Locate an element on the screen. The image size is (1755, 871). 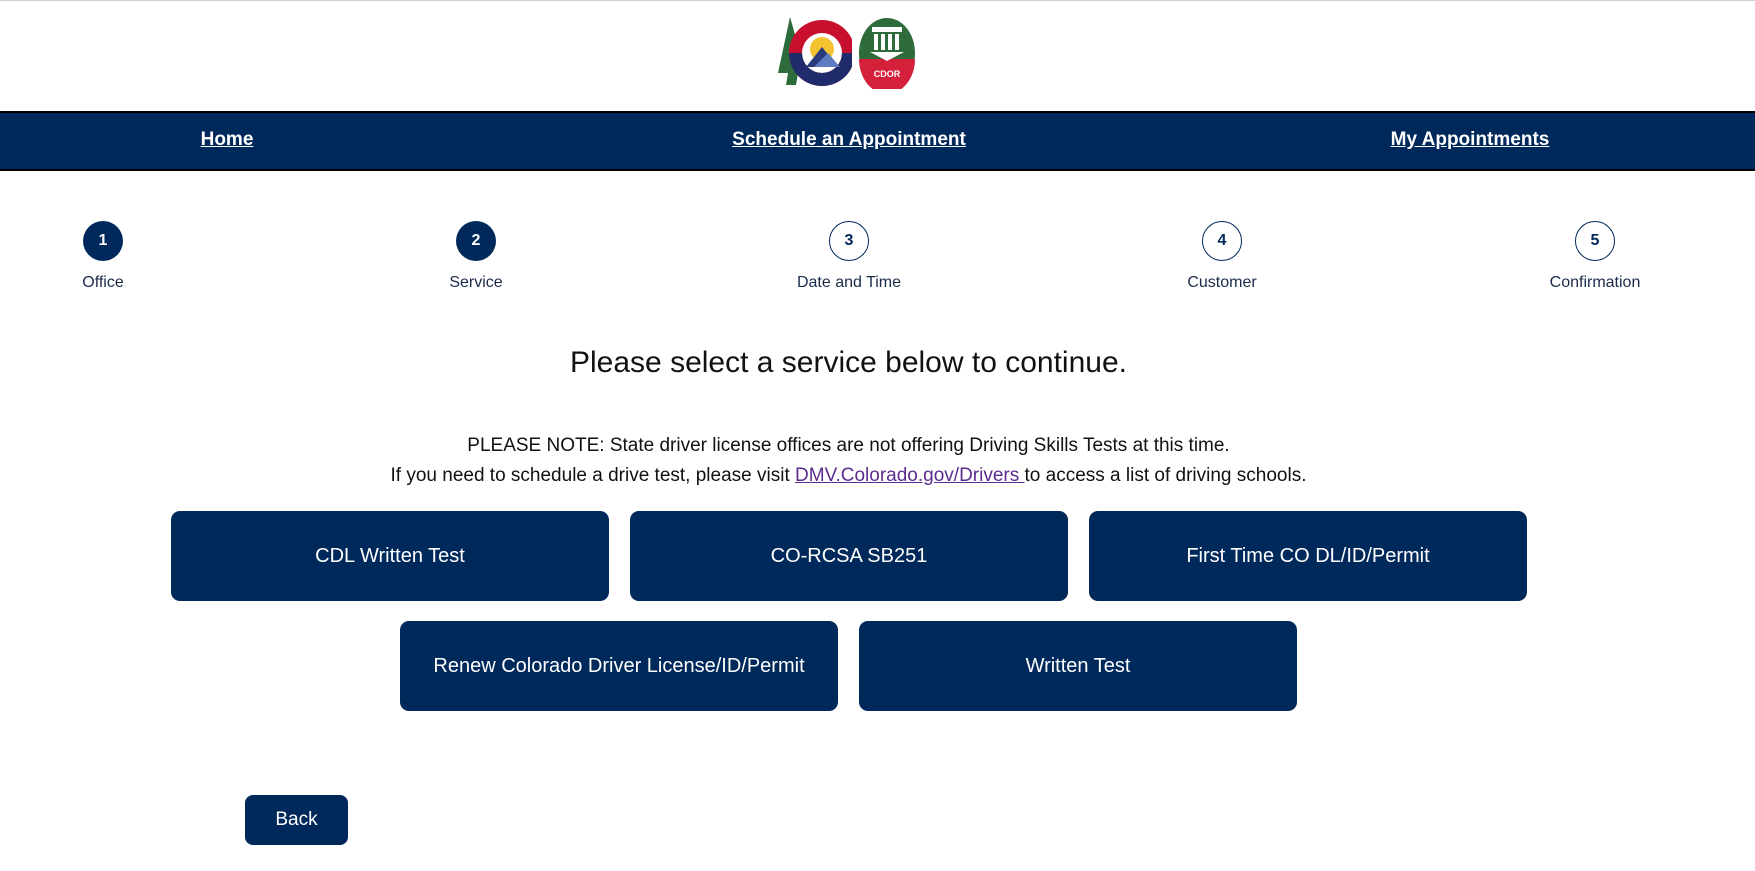
service-button-renew-license: Renew Colorado Driver License/ID/Permit is located at coordinates (619, 666).